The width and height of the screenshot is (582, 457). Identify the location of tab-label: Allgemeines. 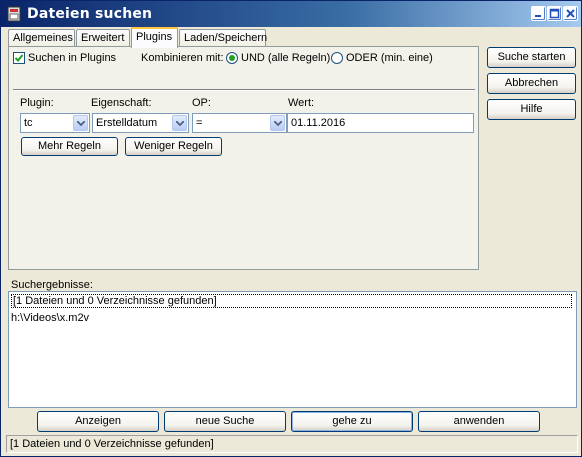
(43, 38).